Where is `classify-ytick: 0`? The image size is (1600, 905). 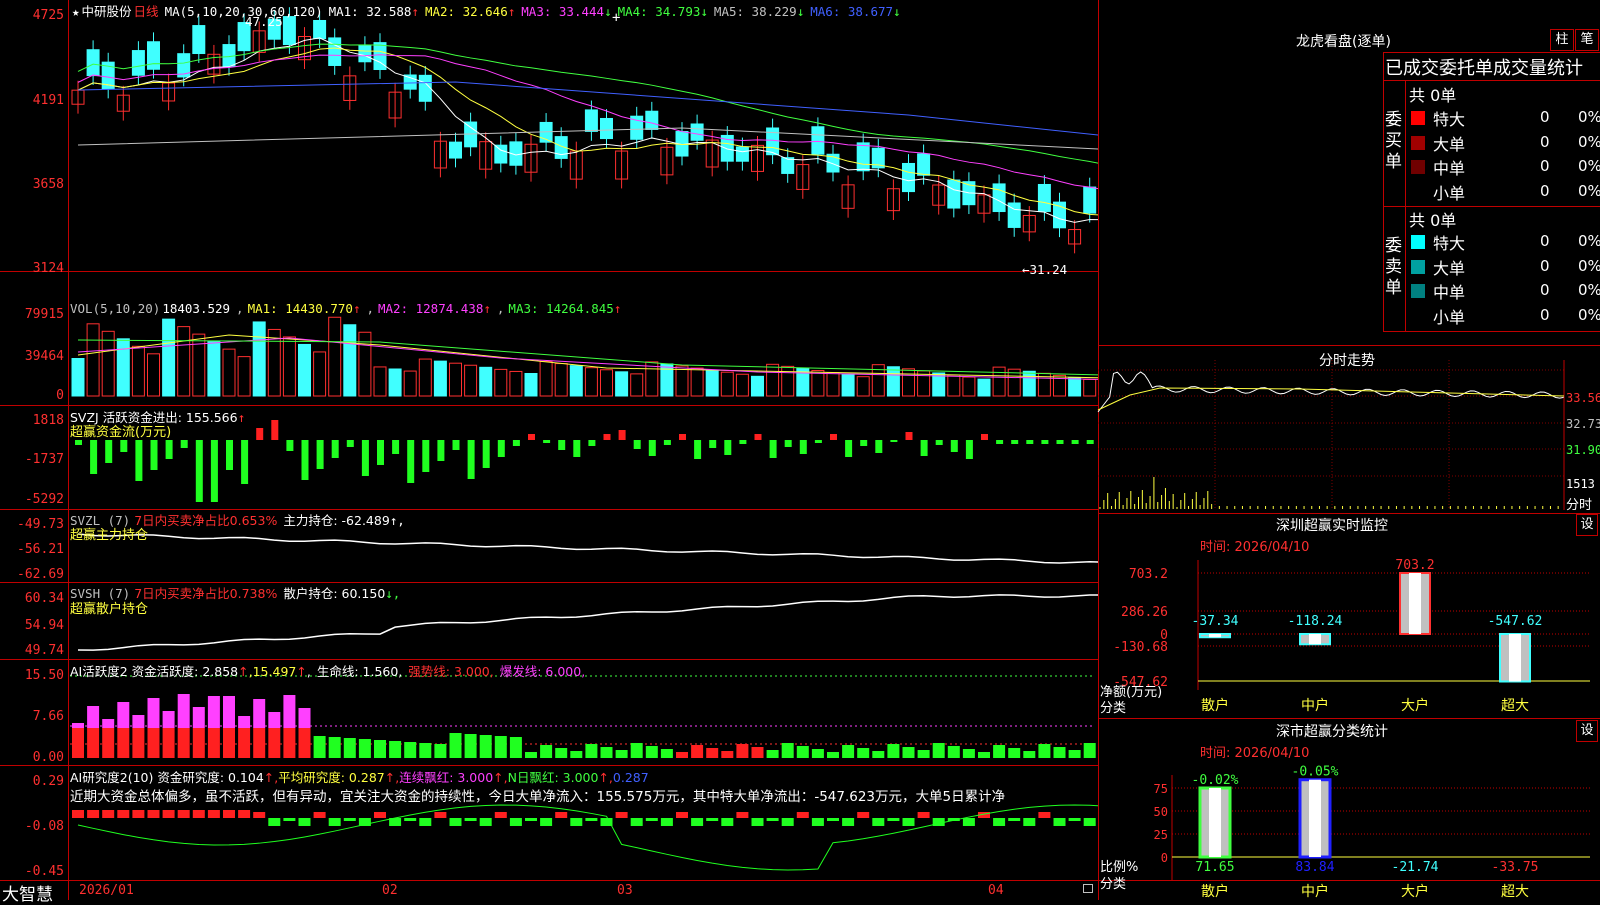
classify-ytick: 0 is located at coordinates (1164, 858).